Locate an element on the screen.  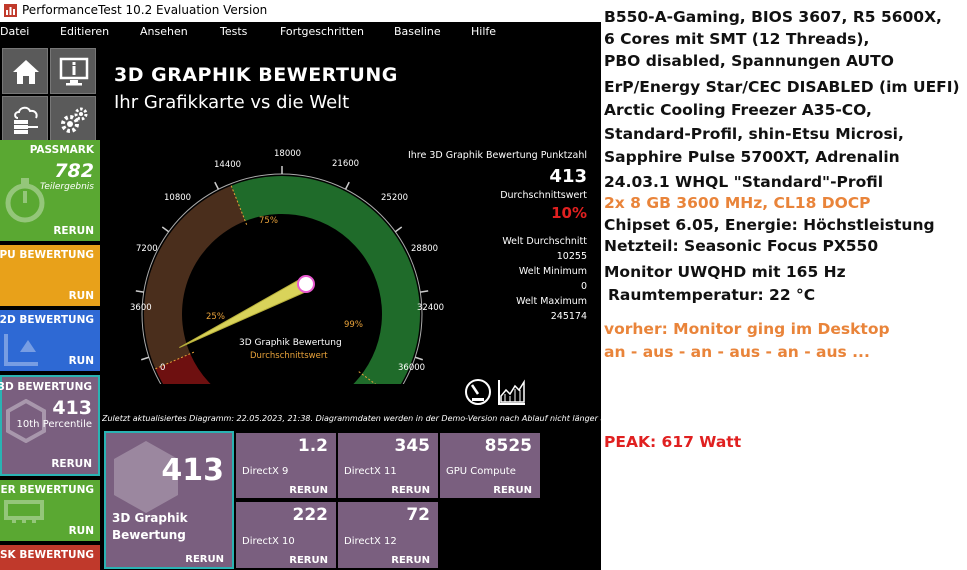
gauge-center-title: 3D Graphik Bewertung is located at coordinates (290, 343).